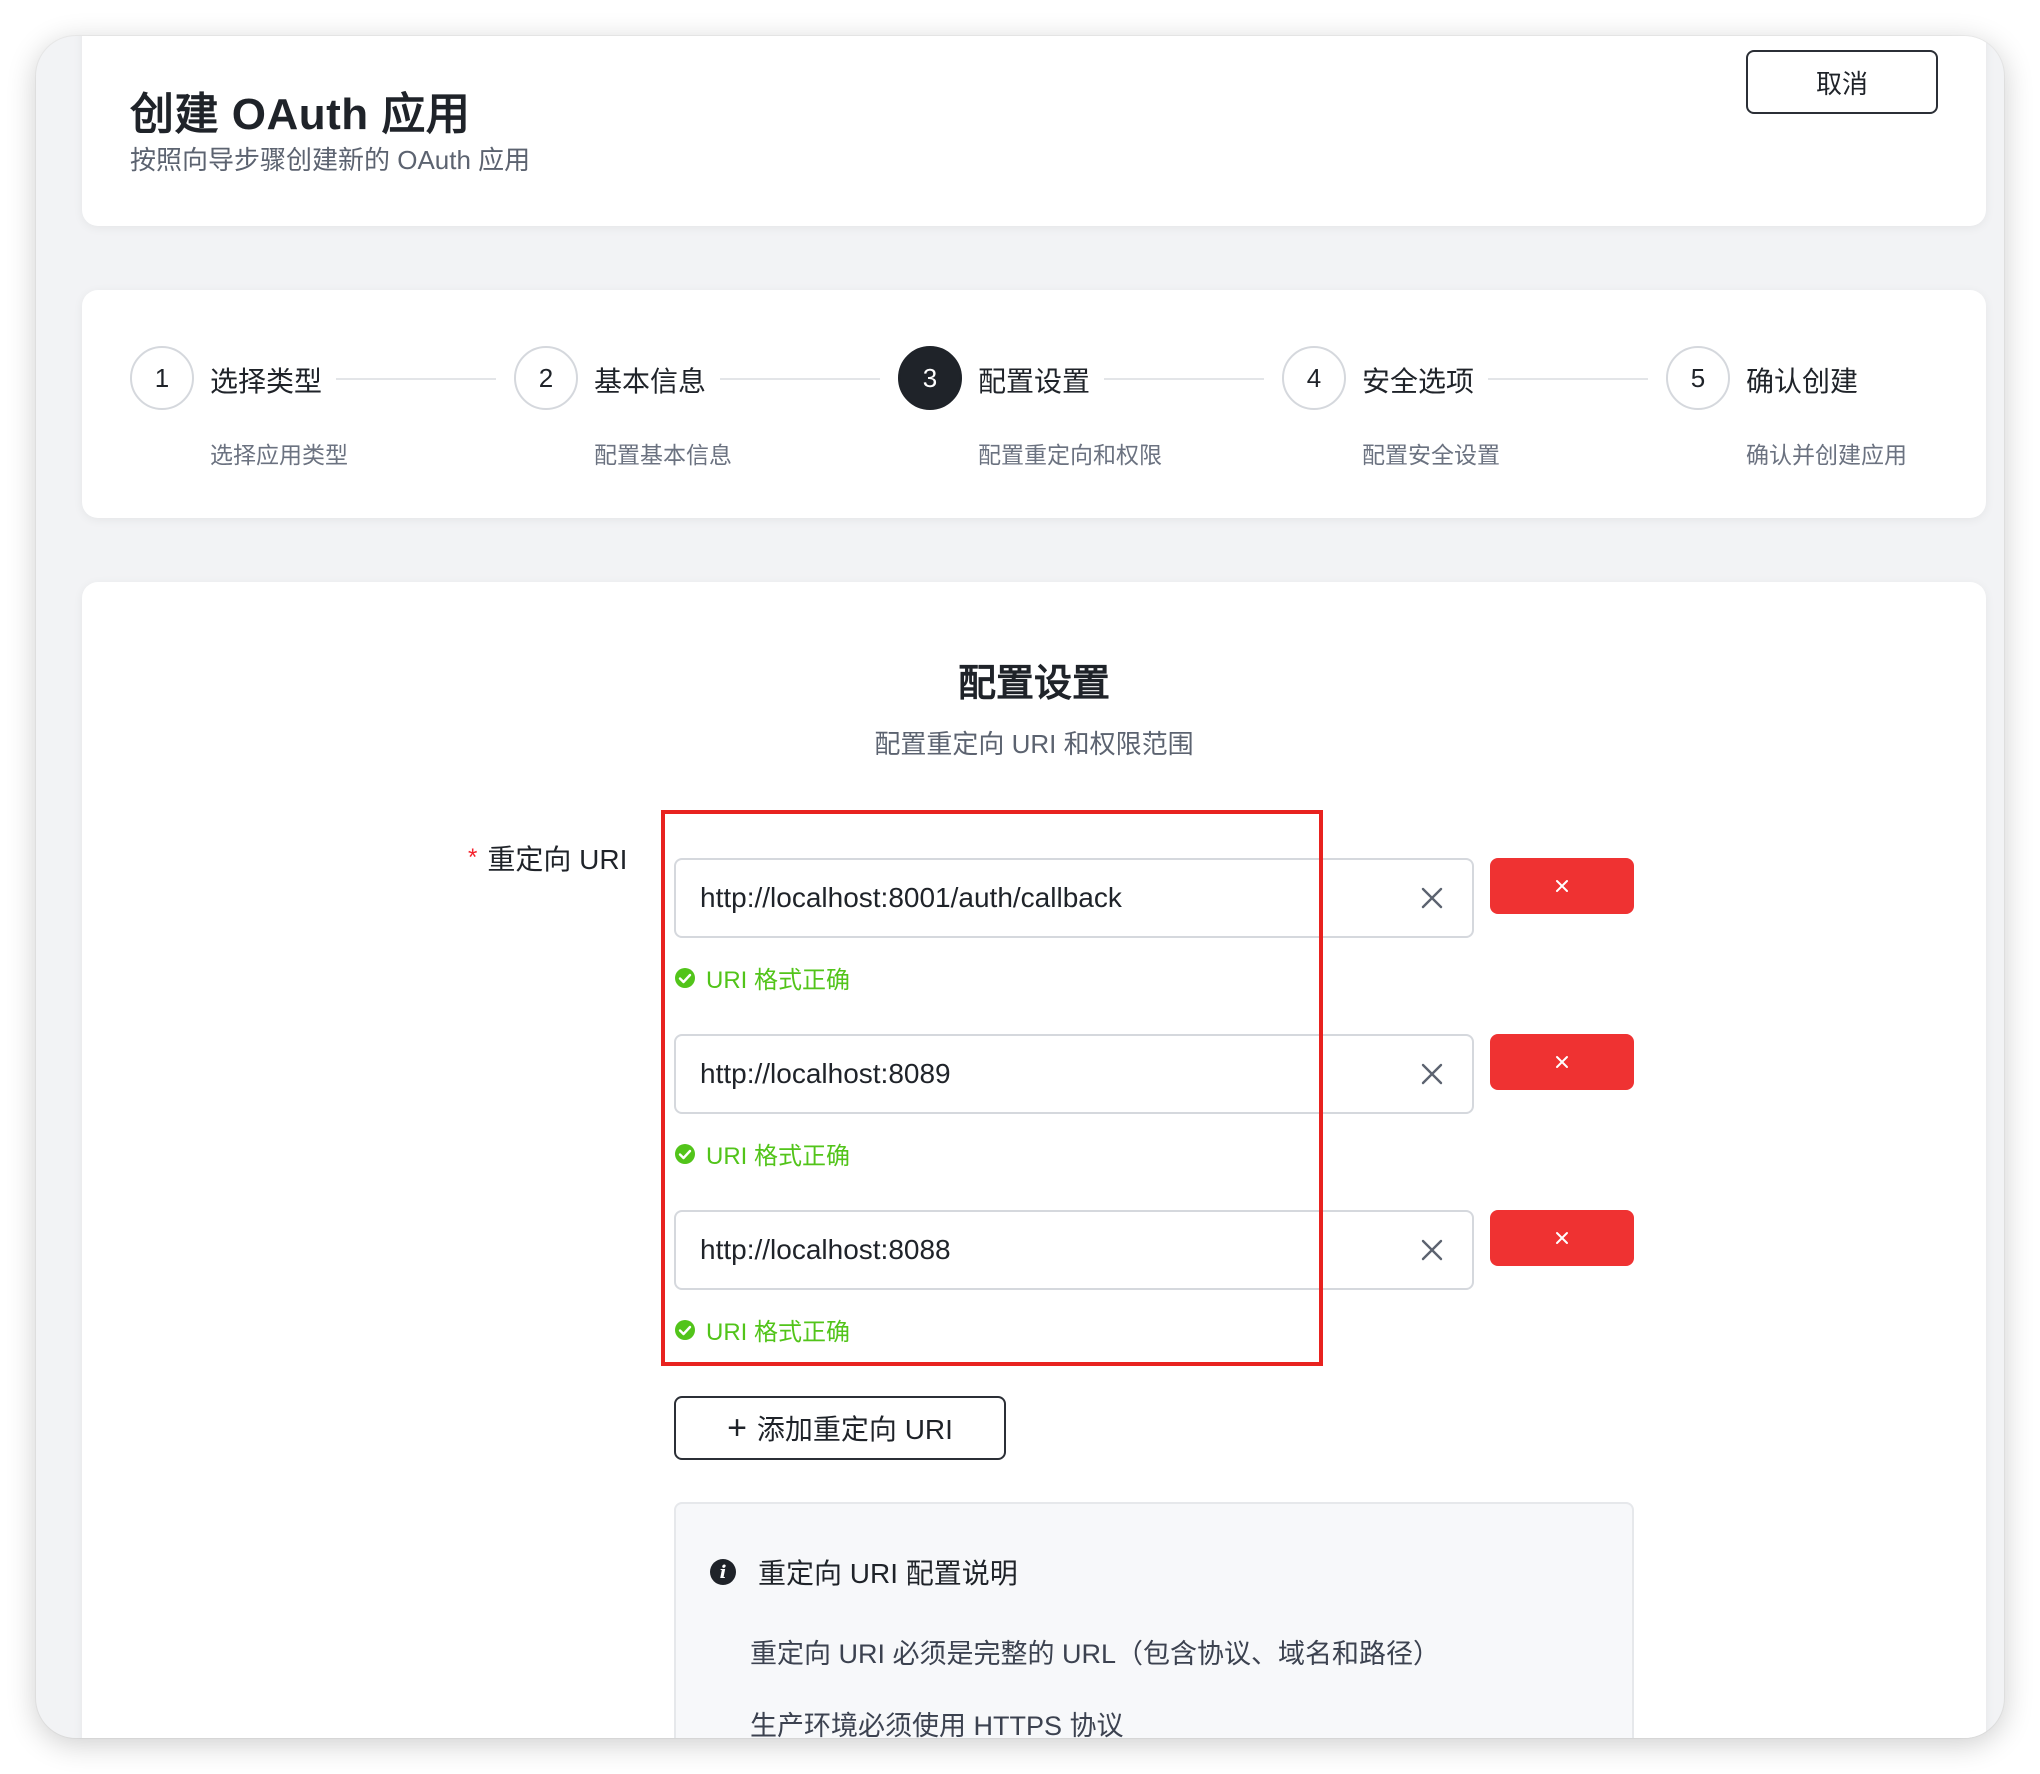  I want to click on info-icon: i, so click(723, 1572).